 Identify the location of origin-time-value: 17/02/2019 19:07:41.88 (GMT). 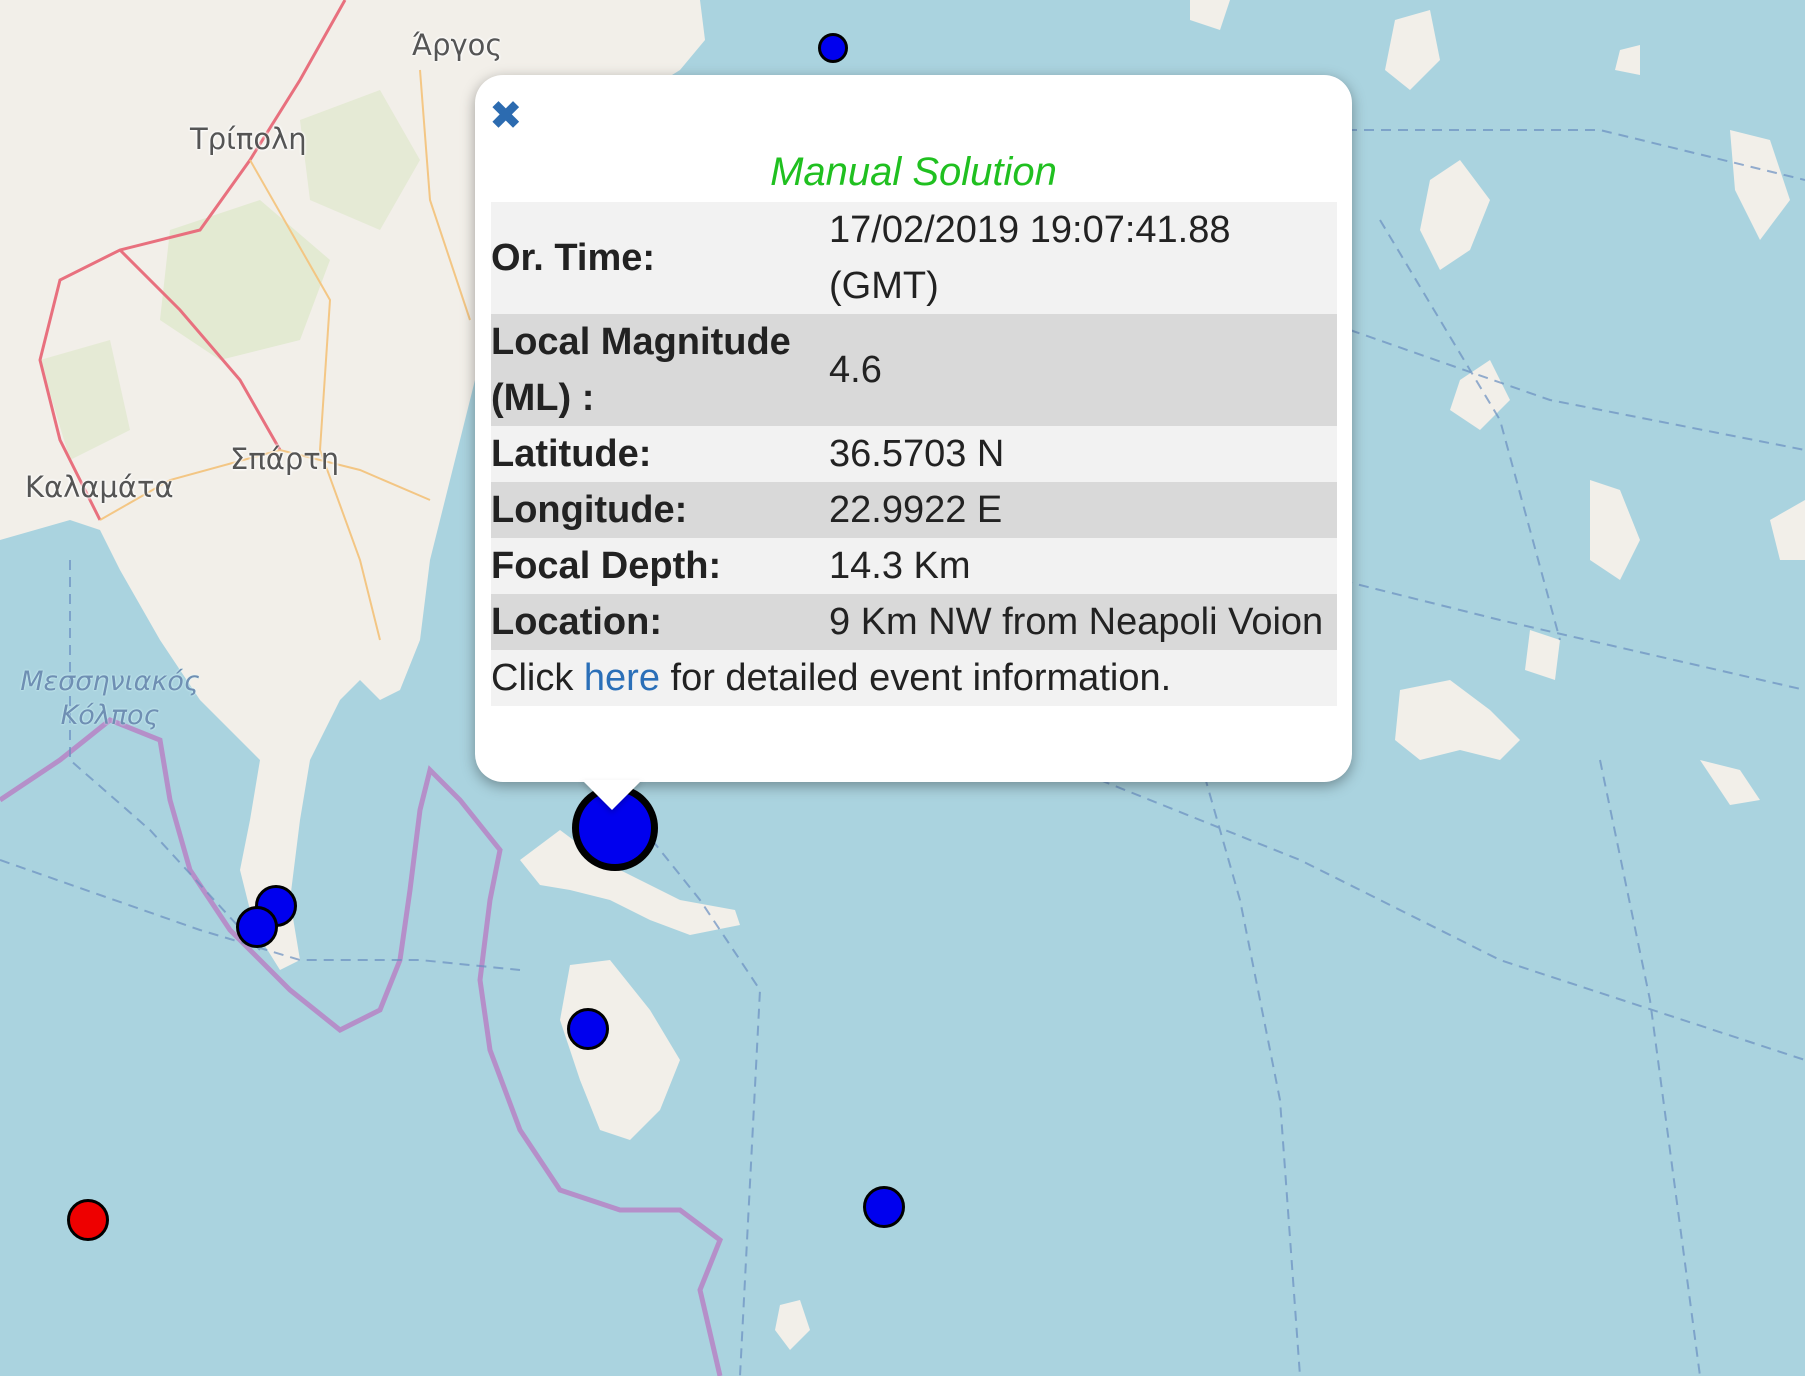
(1083, 258).